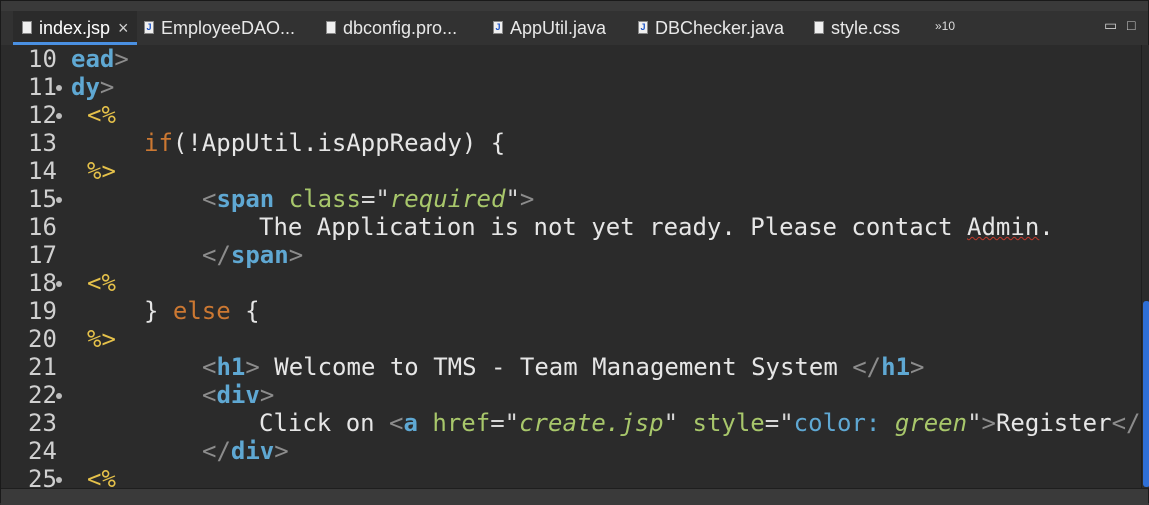  What do you see at coordinates (331, 27) in the screenshot?
I see `properties-file-icon` at bounding box center [331, 27].